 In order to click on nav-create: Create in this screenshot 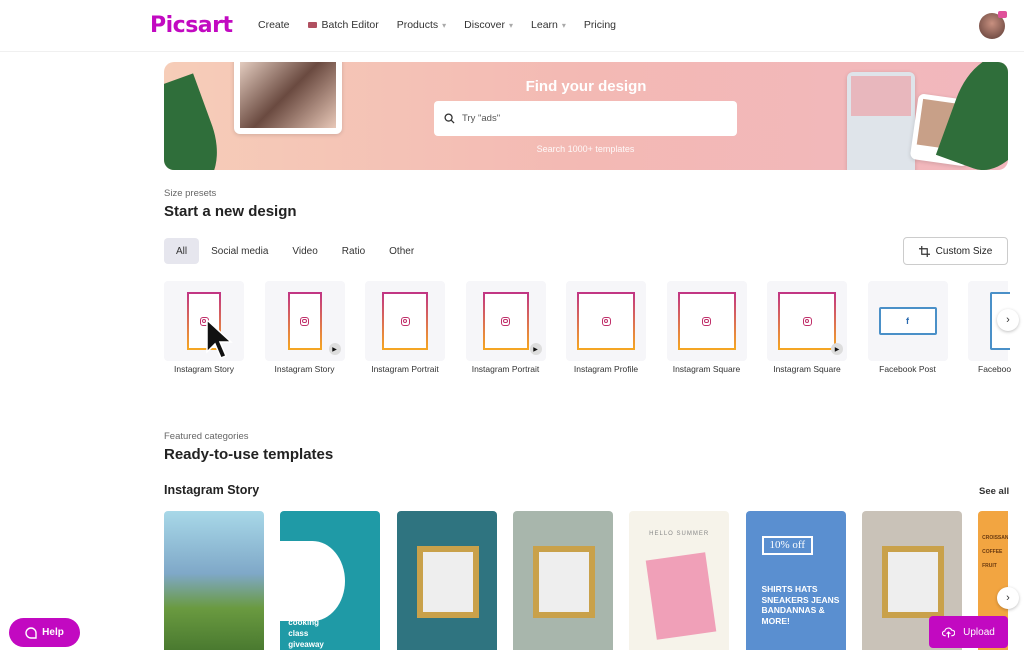, I will do `click(274, 25)`.